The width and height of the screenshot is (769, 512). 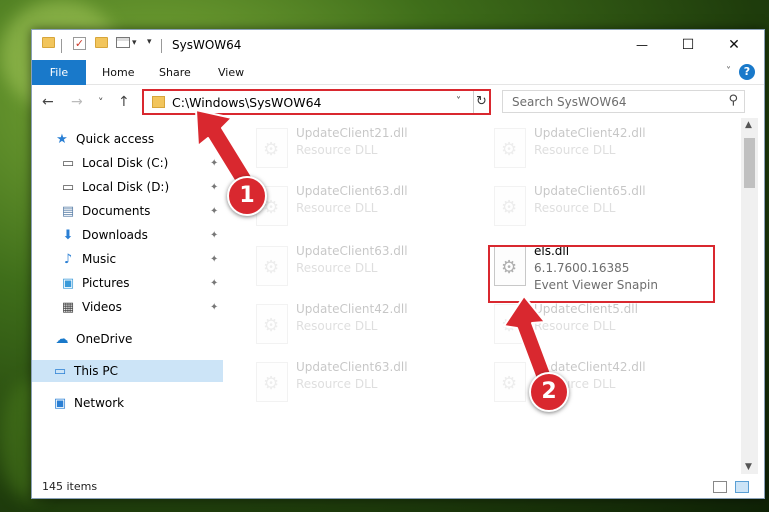 What do you see at coordinates (398, 45) in the screenshot?
I see `title-bar: ✓ ▾ ▾ SysWOW64 — ☐ ✕` at bounding box center [398, 45].